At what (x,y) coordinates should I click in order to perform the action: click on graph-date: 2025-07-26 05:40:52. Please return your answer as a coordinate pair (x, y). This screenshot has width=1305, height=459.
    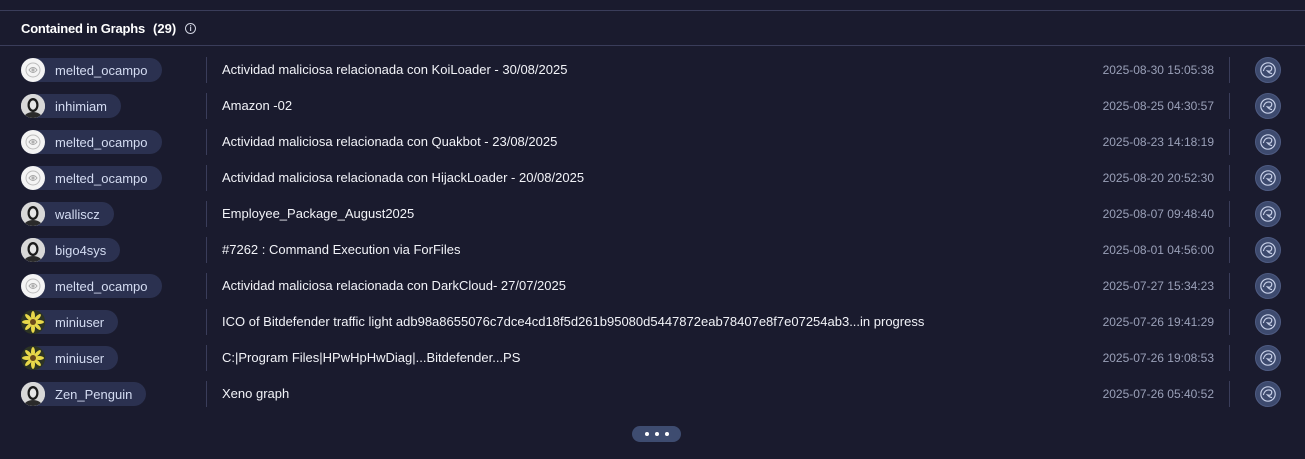
    Looking at the image, I should click on (1158, 394).